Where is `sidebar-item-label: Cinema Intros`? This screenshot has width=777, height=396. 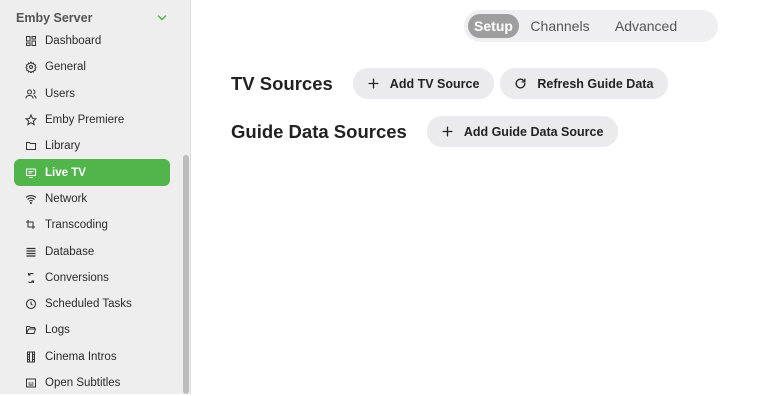
sidebar-item-label: Cinema Intros is located at coordinates (81, 356).